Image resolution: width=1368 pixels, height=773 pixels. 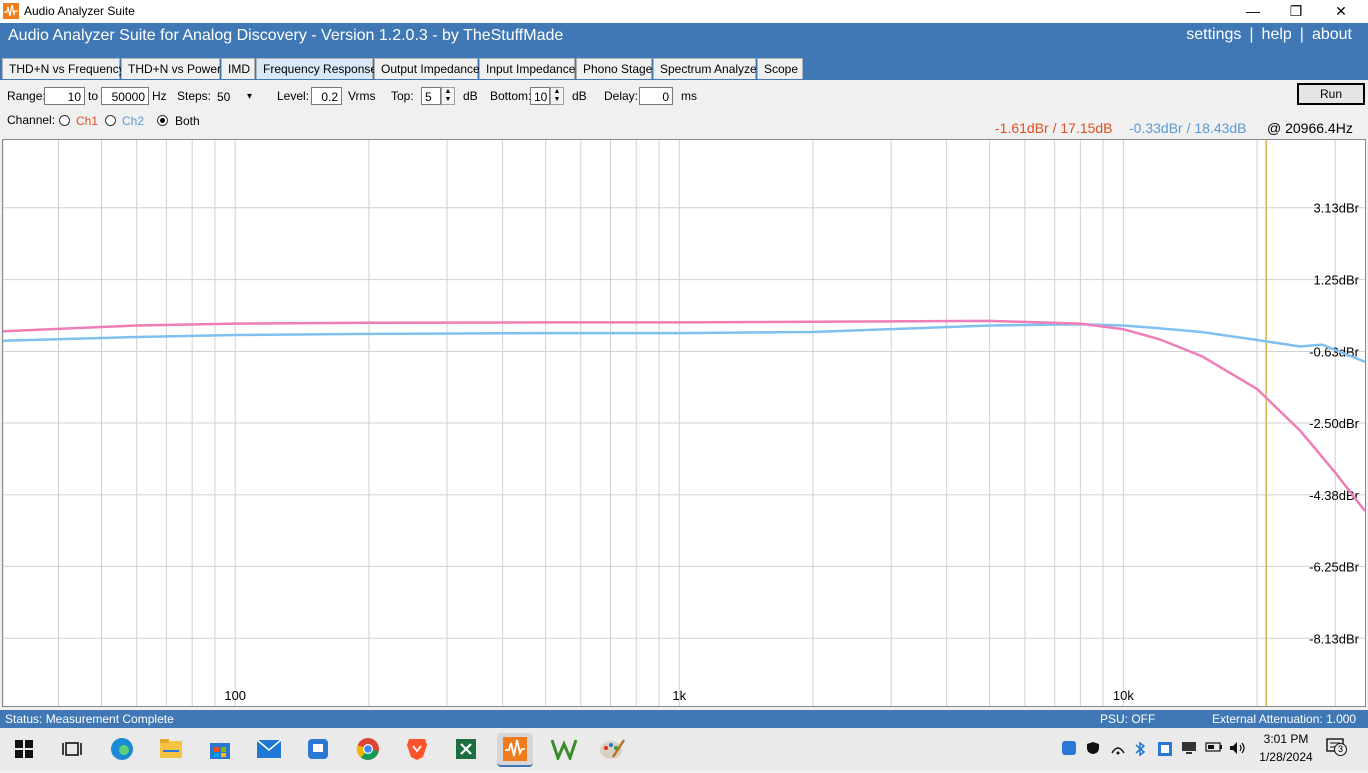 What do you see at coordinates (326, 96) in the screenshot?
I see `level-input: 0.2` at bounding box center [326, 96].